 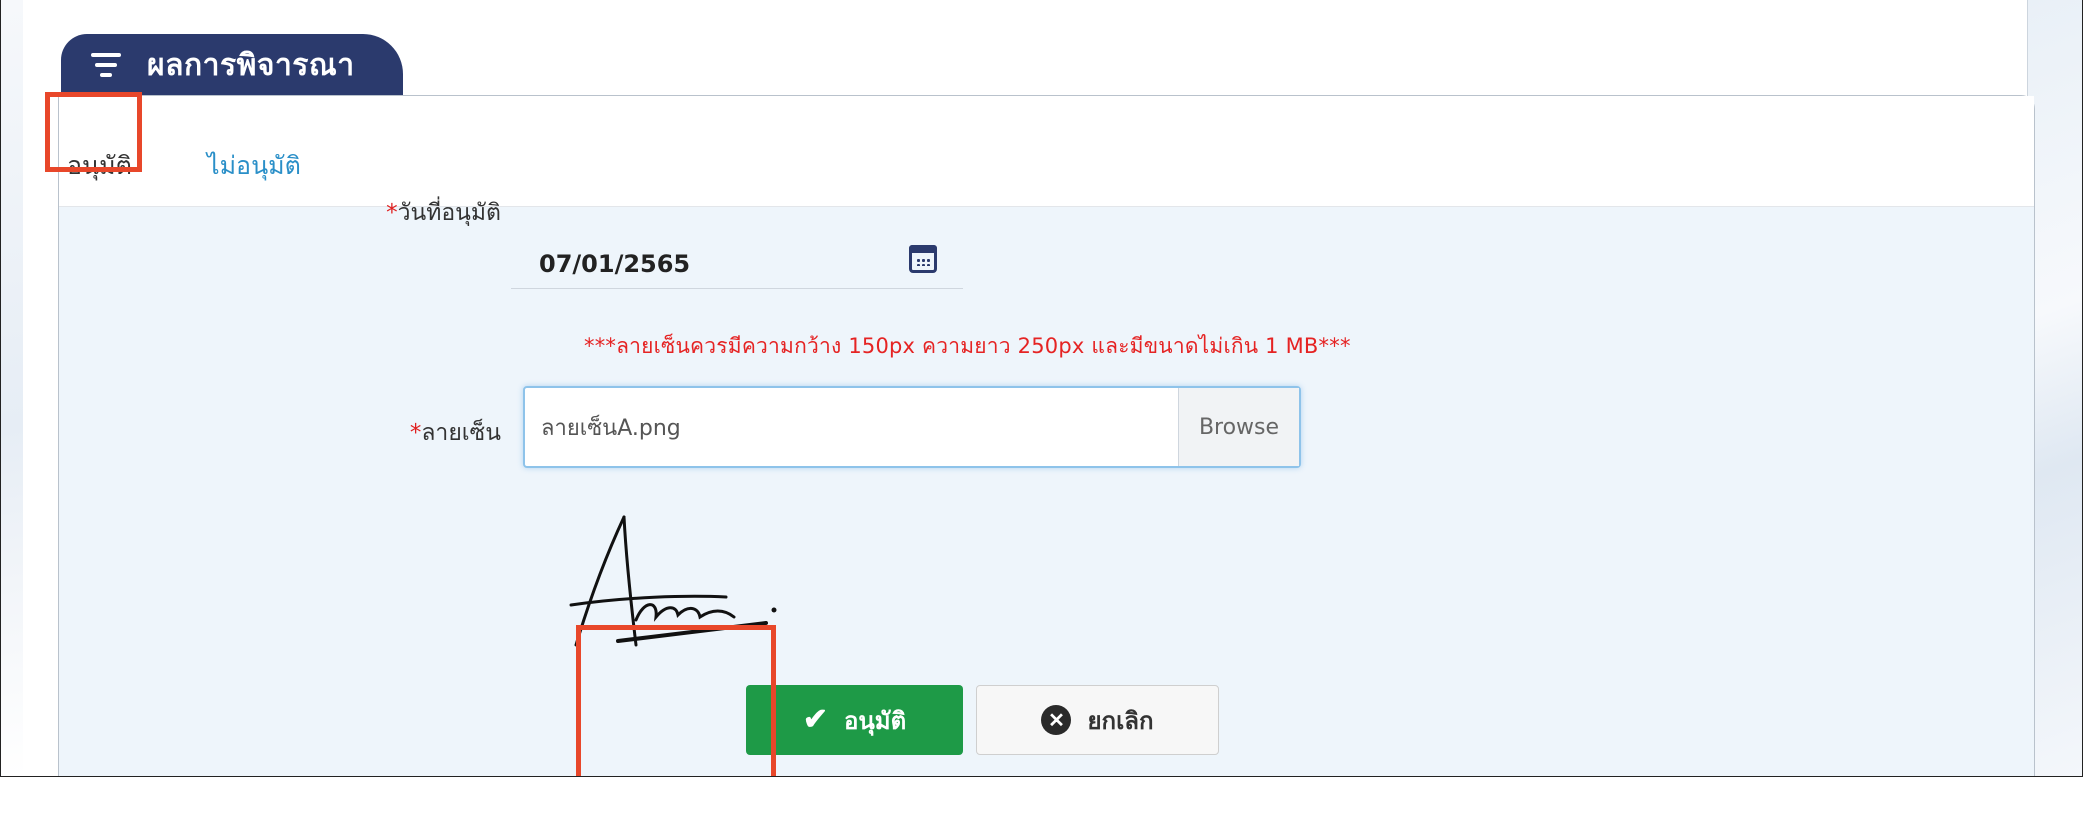 I want to click on cancel-button: ✕ ยกเลิก, so click(x=1097, y=720).